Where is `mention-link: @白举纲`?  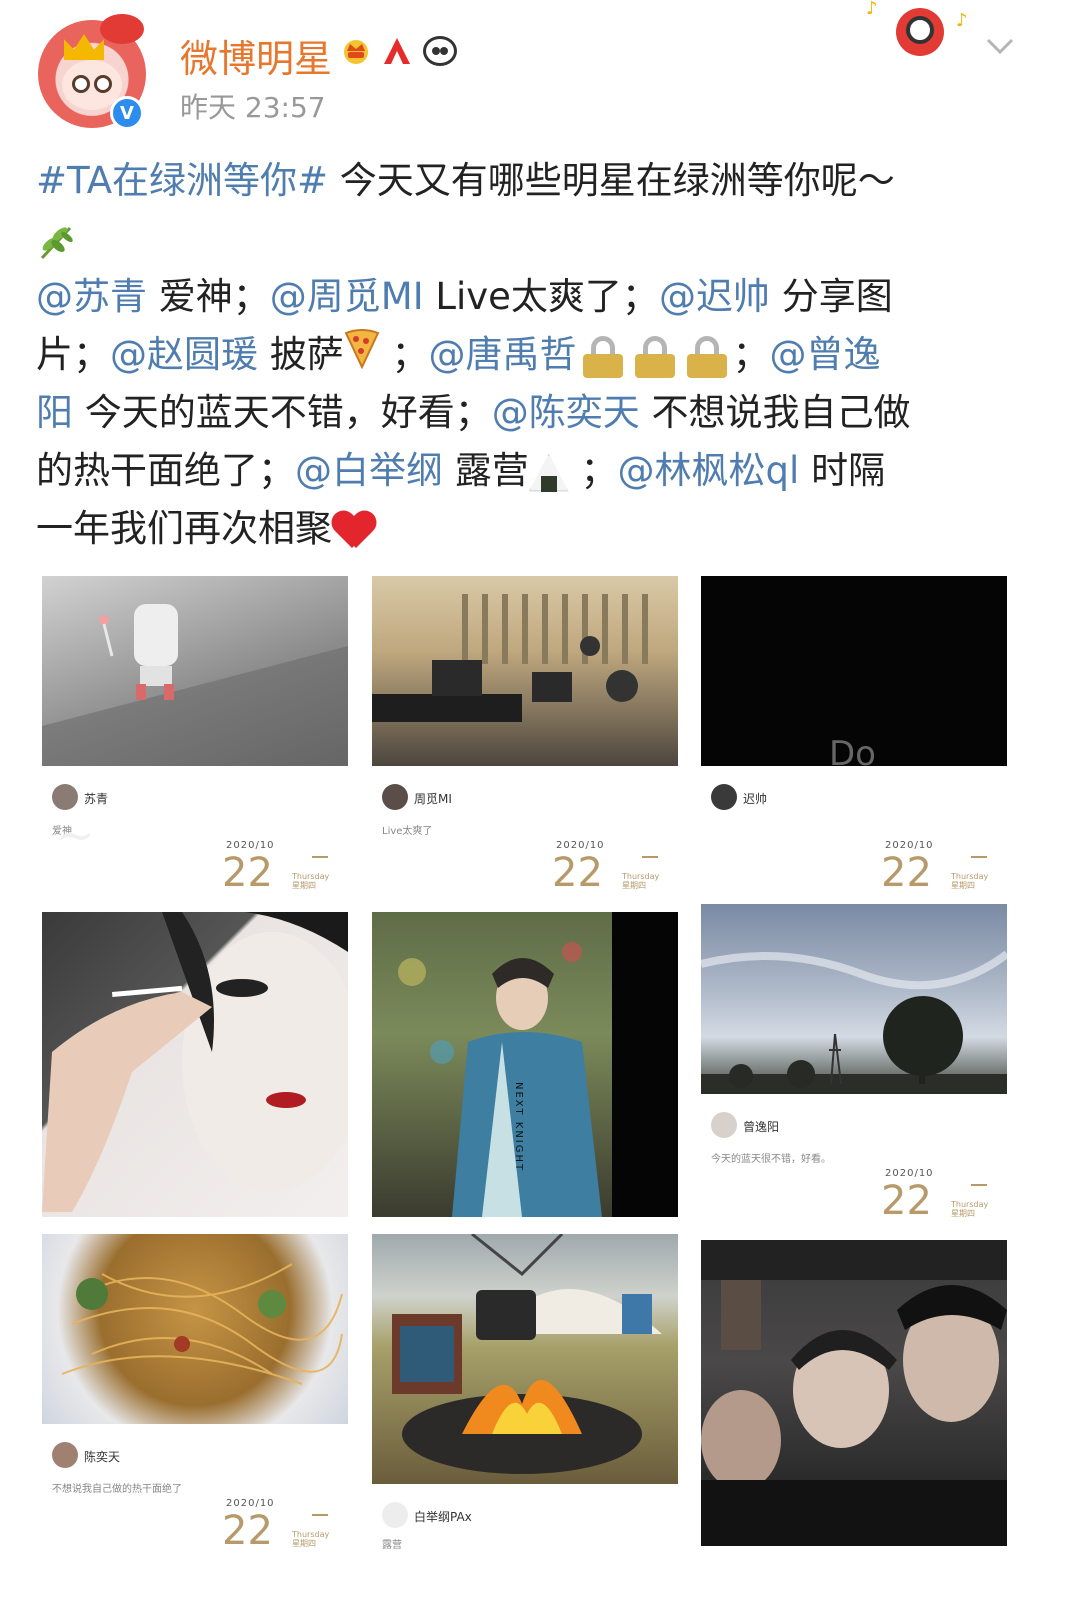 mention-link: @白举纲 is located at coordinates (369, 470).